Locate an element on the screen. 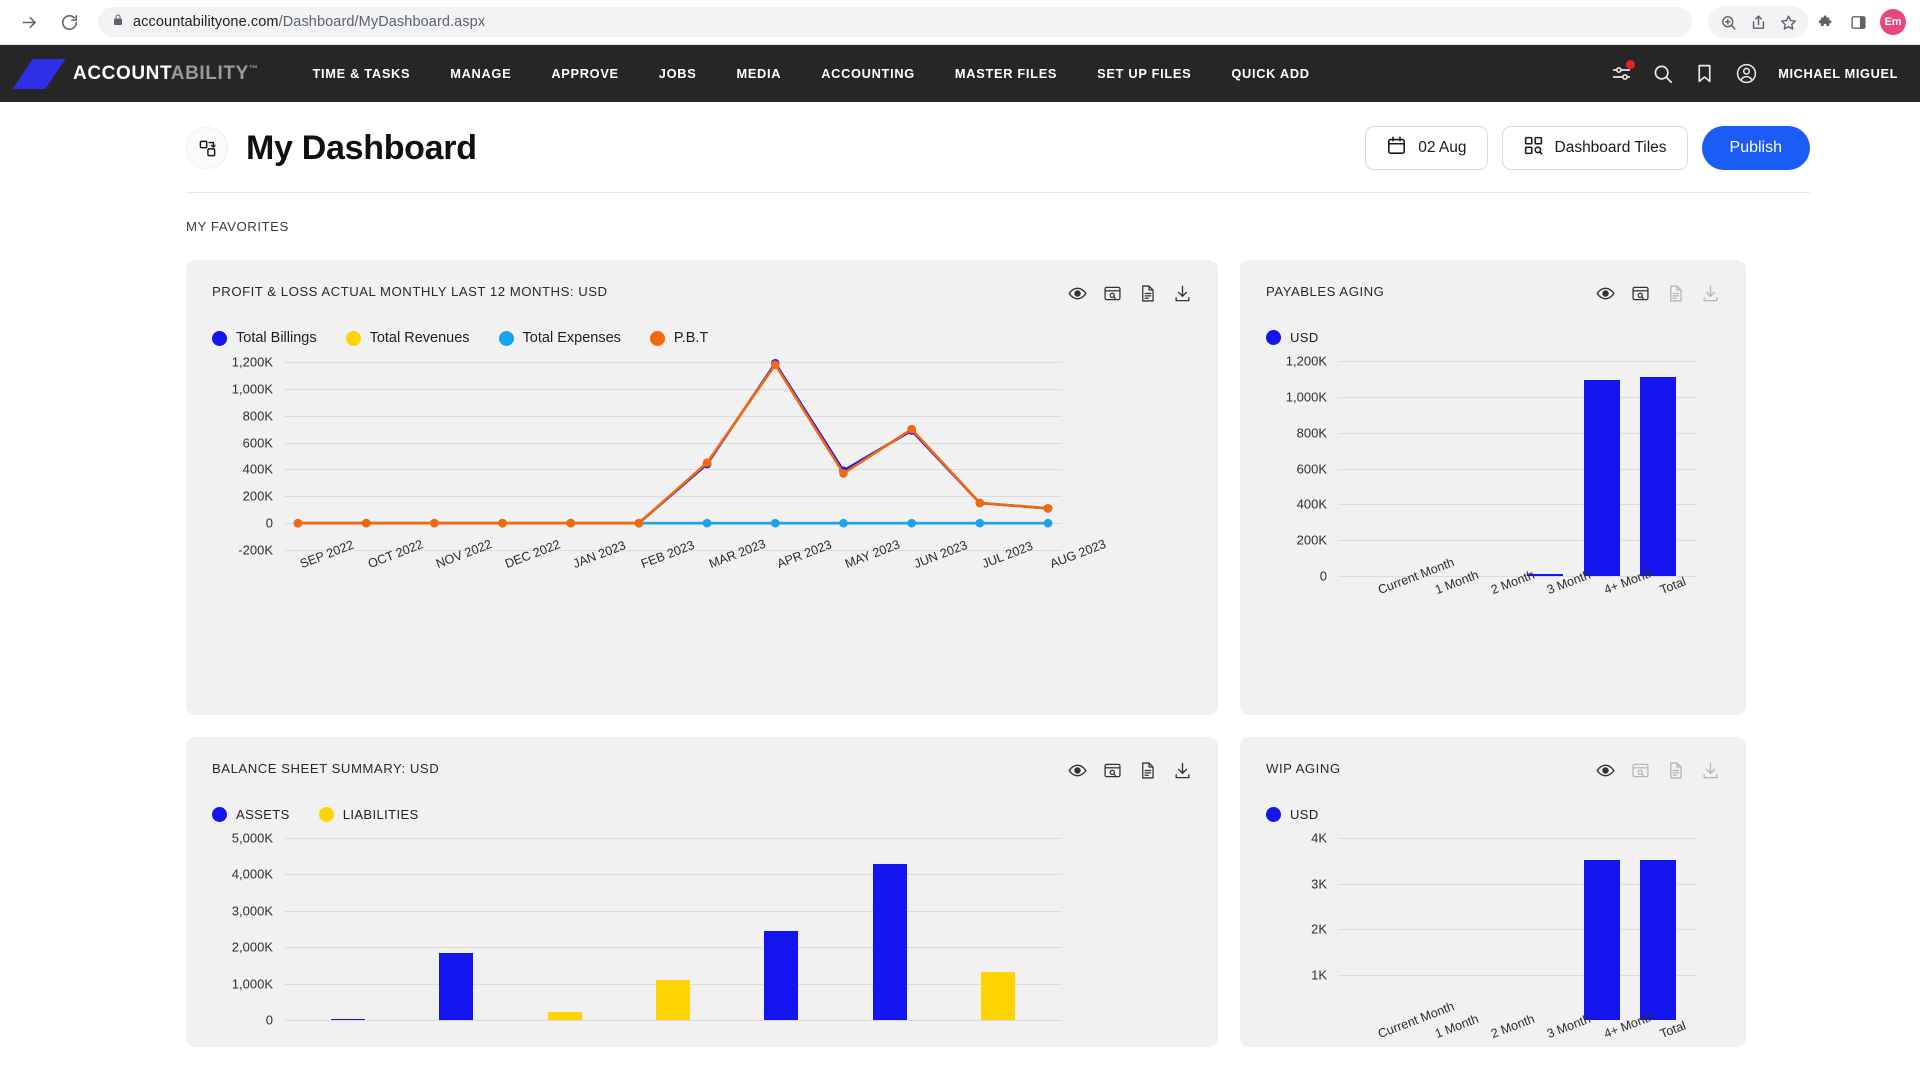  legend-item-liabilities: LIABILITIES is located at coordinates (368, 814).